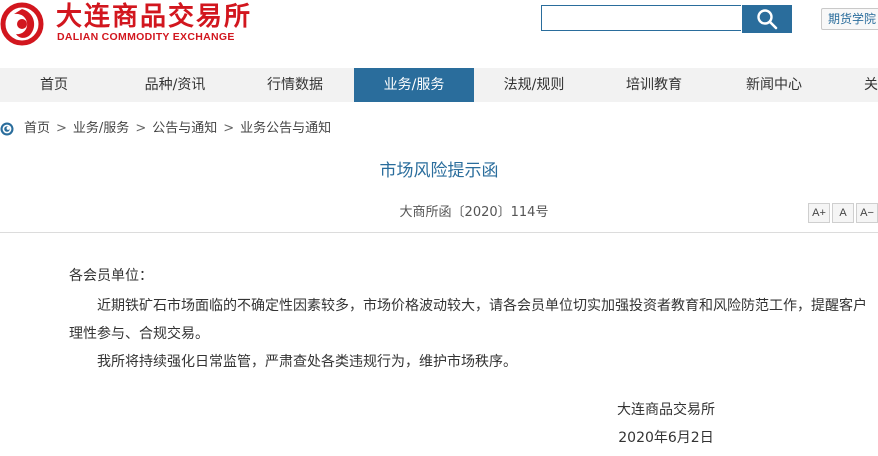 This screenshot has width=878, height=456. I want to click on document-number: 大商所函〔2020〕114号, so click(474, 212).